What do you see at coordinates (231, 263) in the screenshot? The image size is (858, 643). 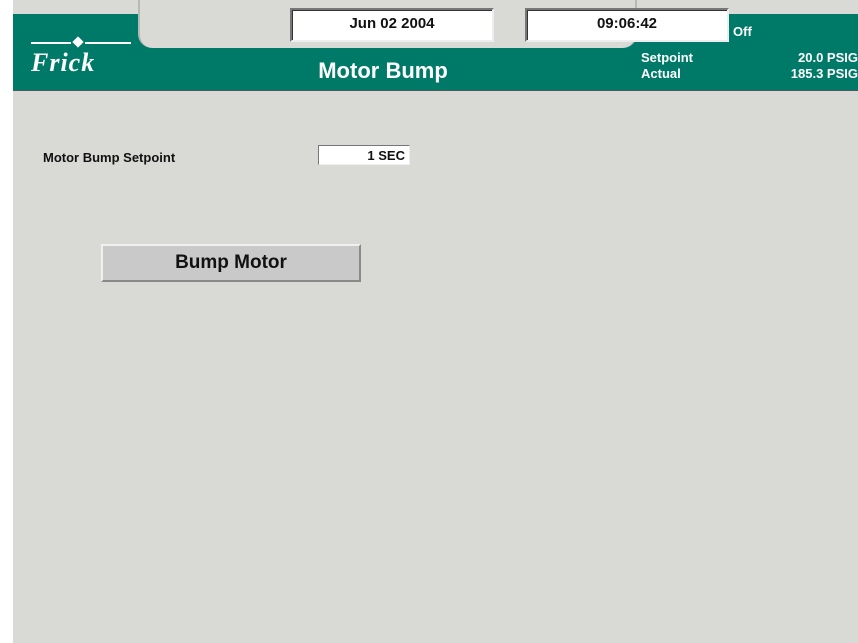 I see `bump-motor-button: Bump Motor` at bounding box center [231, 263].